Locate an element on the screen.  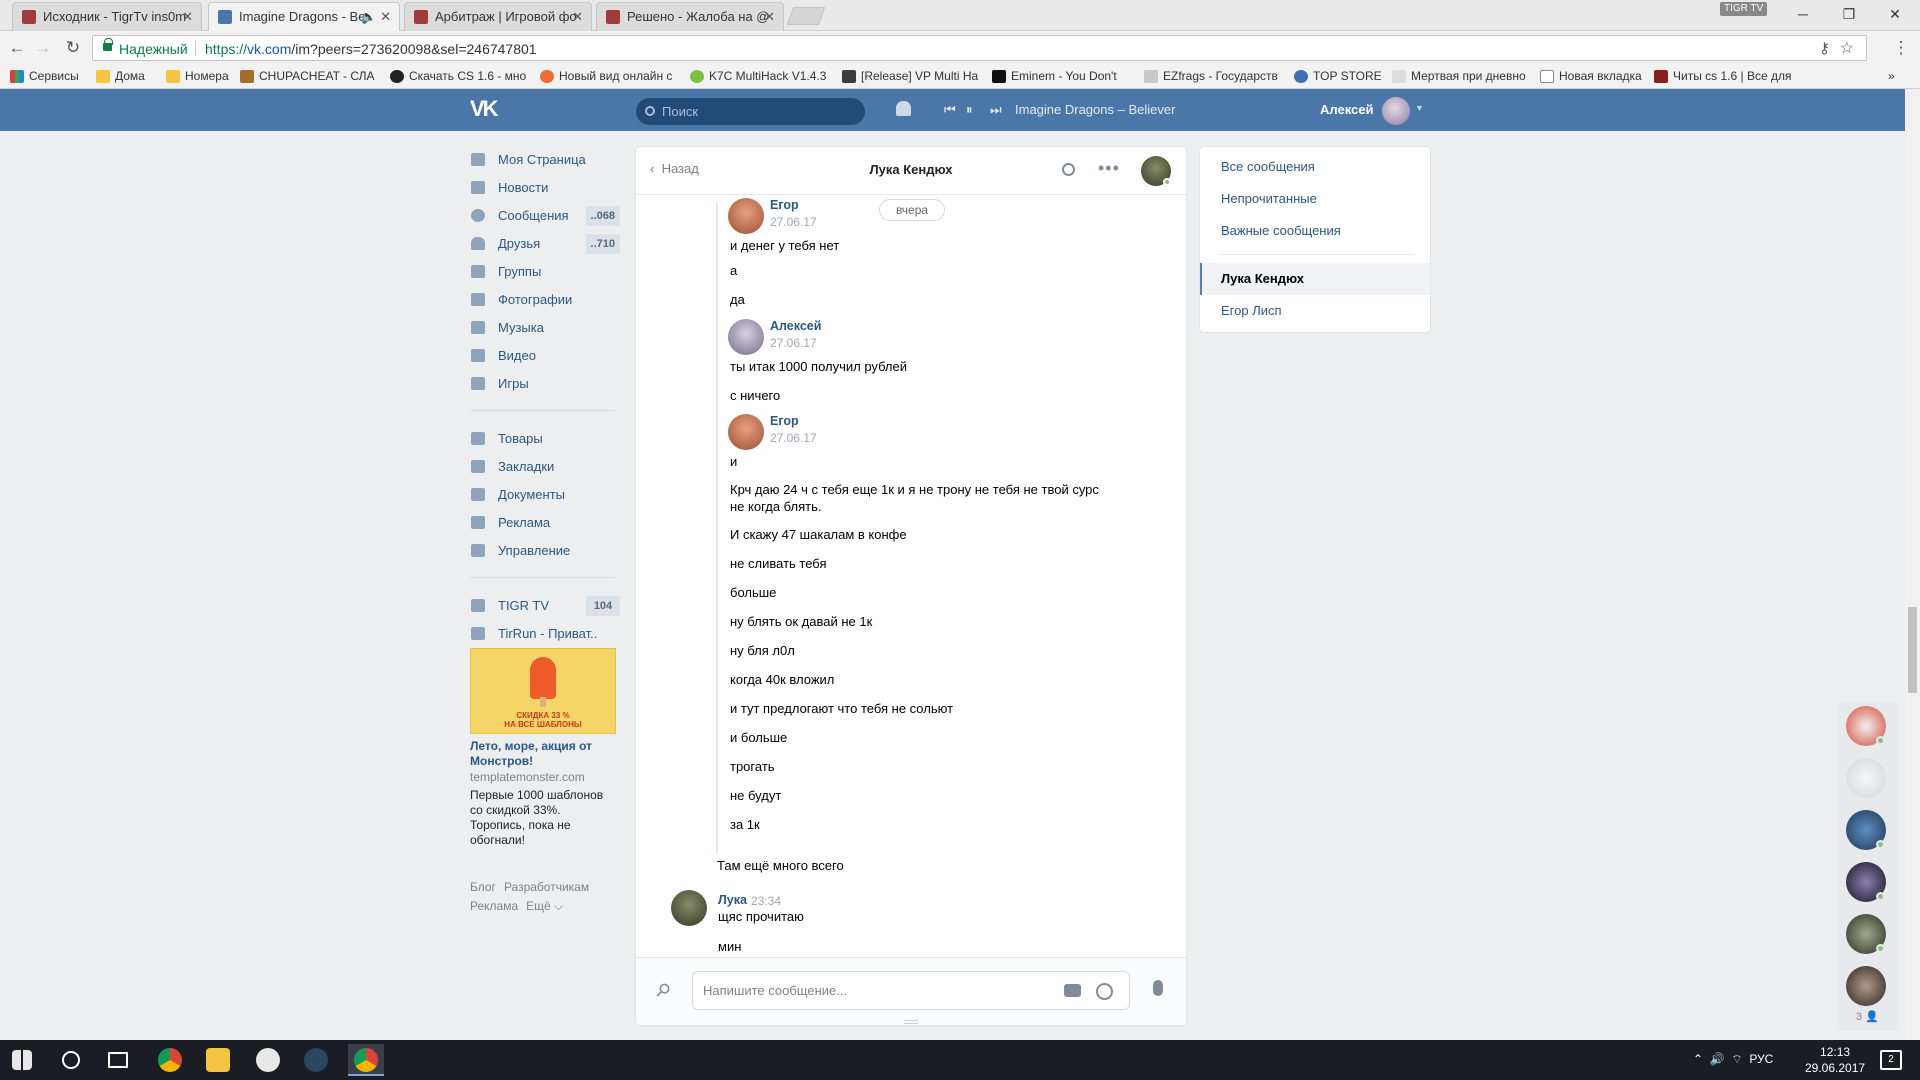
nav-item-music: Музыка is located at coordinates (545, 332).